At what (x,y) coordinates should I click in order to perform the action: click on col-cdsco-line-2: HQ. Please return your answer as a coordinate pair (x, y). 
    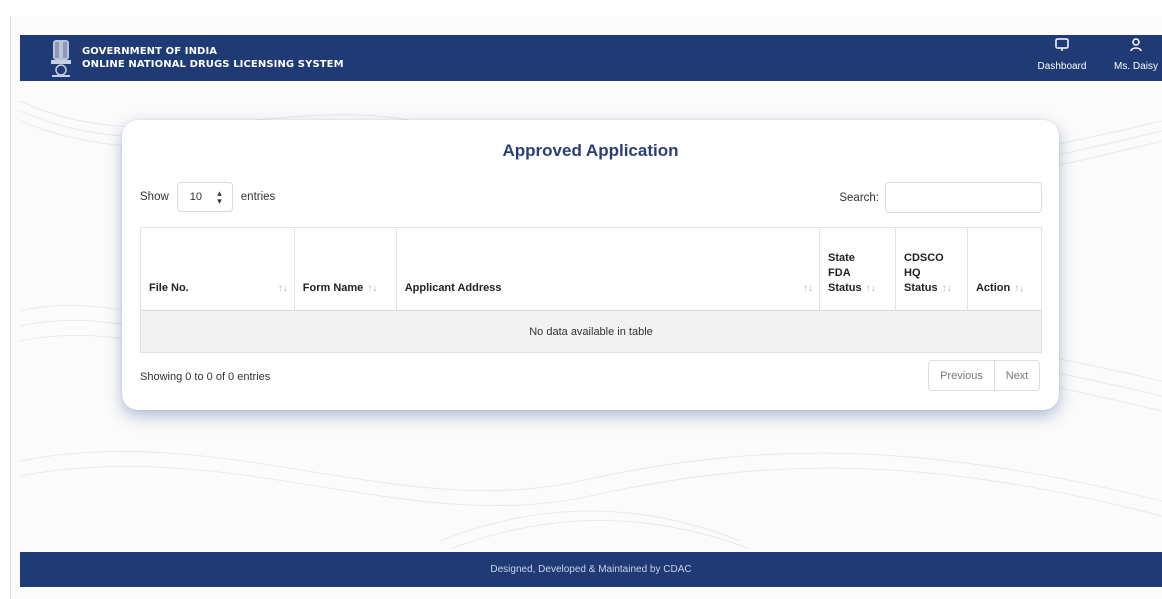
    Looking at the image, I should click on (912, 273).